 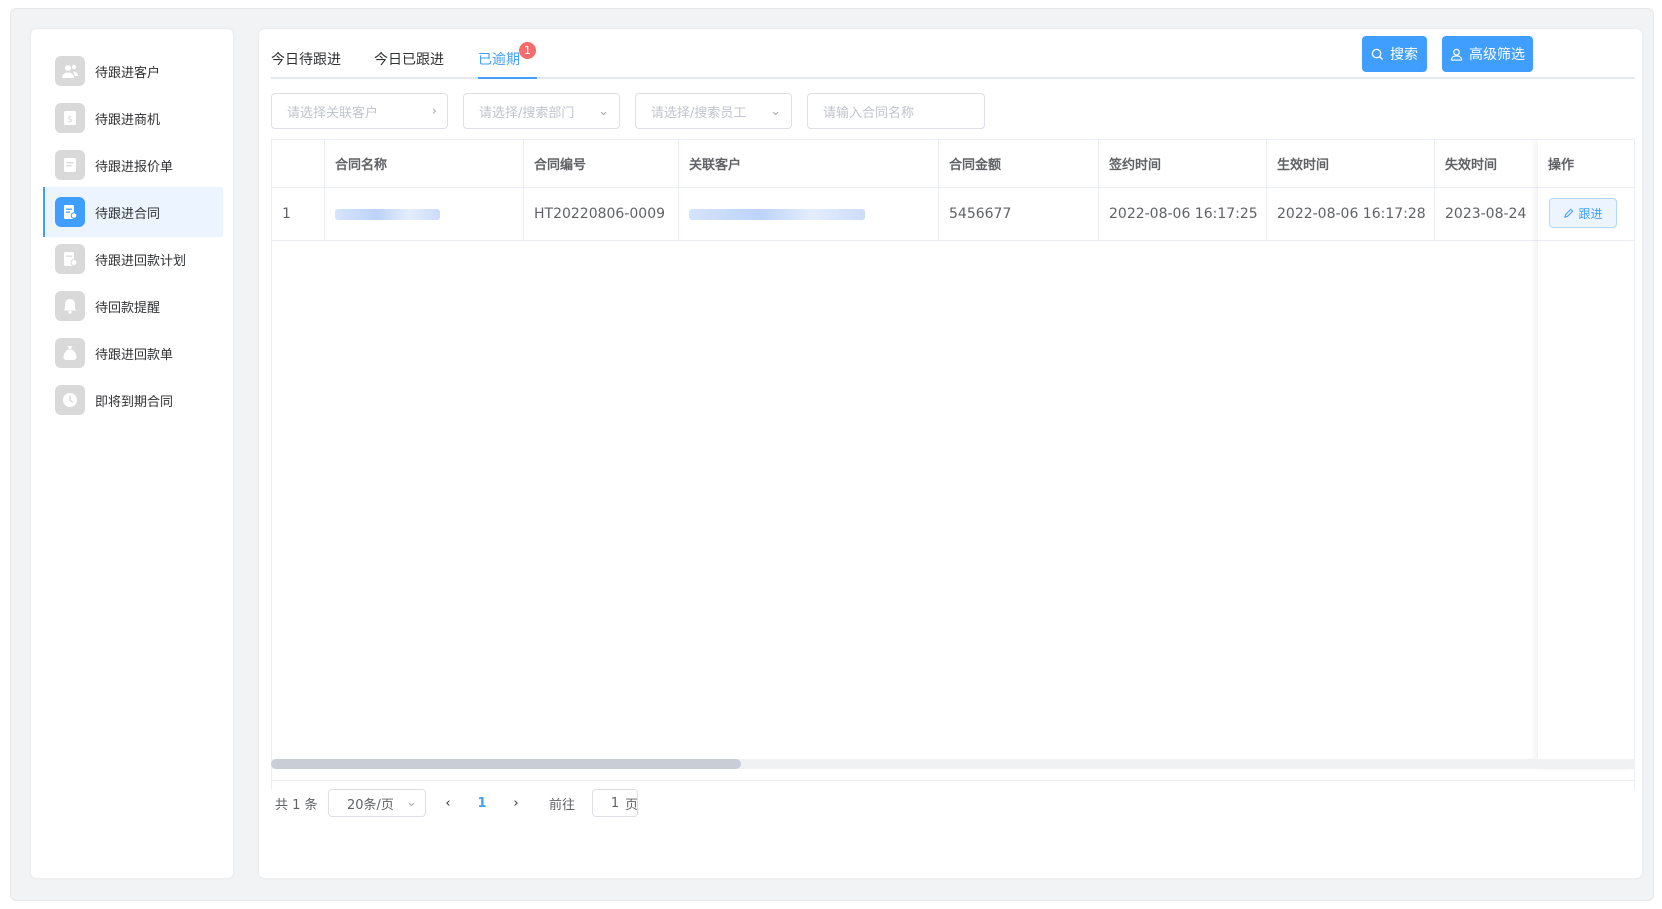 I want to click on total-count: 共 1 条, so click(x=296, y=805).